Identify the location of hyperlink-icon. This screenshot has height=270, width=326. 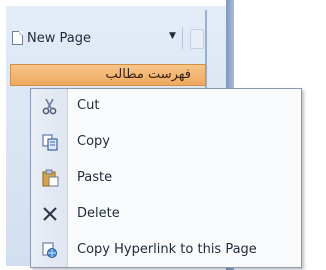
(49, 250).